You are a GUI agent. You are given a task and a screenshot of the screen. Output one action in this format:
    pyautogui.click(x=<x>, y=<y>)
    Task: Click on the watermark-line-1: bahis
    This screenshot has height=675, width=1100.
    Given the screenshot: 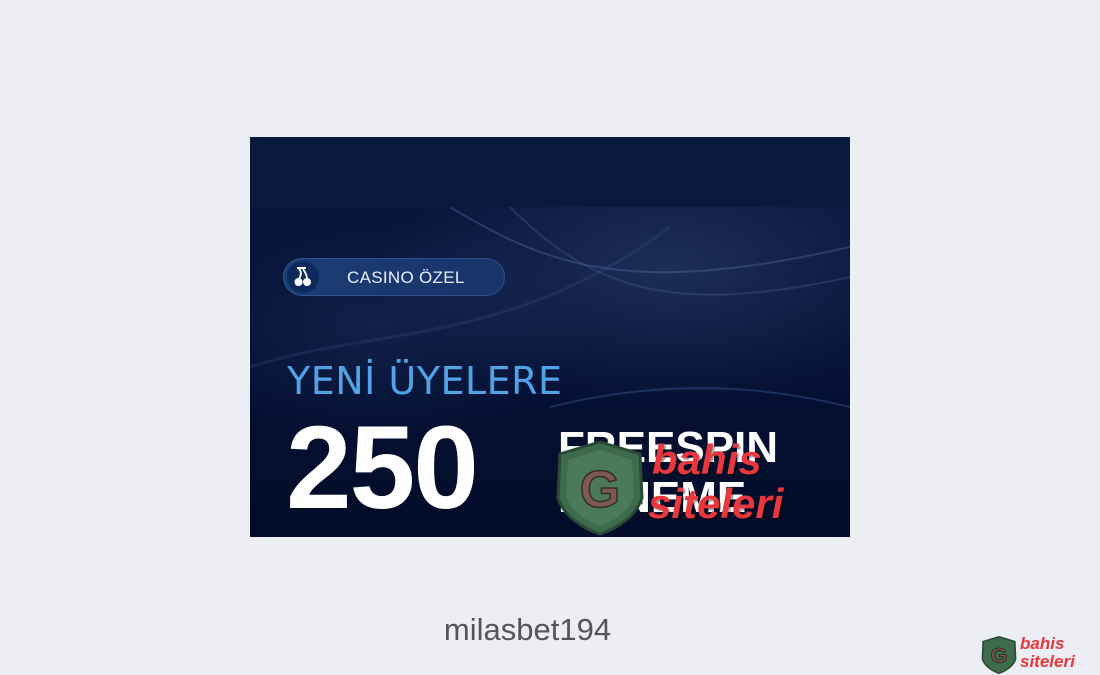 What is the action you would take?
    pyautogui.click(x=707, y=459)
    